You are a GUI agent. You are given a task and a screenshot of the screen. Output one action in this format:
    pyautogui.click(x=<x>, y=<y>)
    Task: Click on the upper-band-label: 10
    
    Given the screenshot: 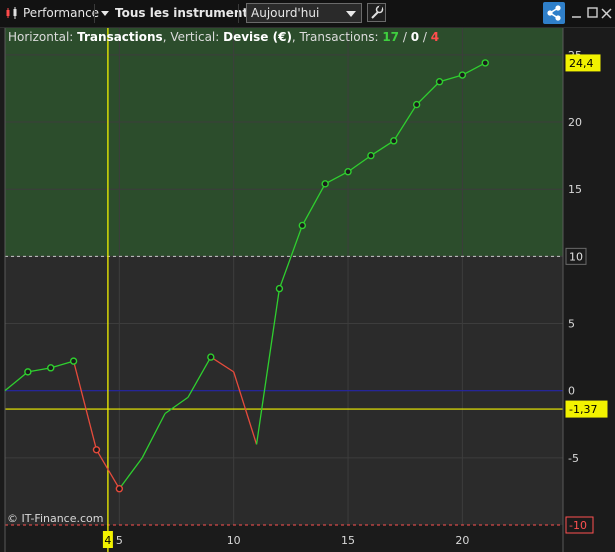 What is the action you would take?
    pyautogui.click(x=576, y=256)
    